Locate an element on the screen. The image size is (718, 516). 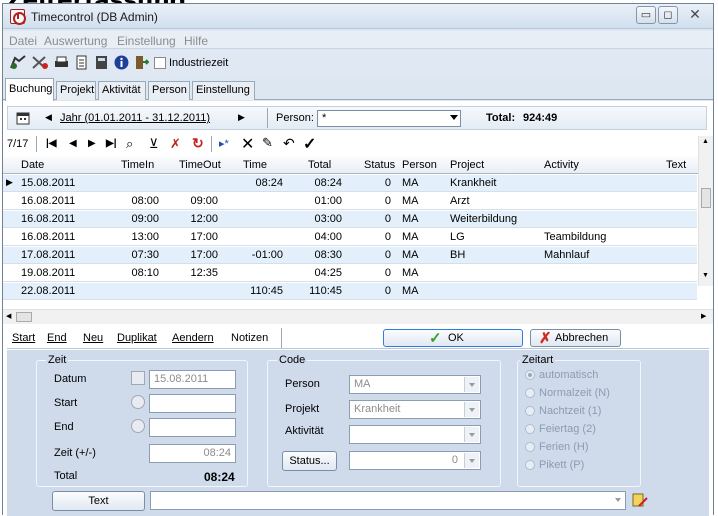
undo-icon: ↶ is located at coordinates (289, 143).